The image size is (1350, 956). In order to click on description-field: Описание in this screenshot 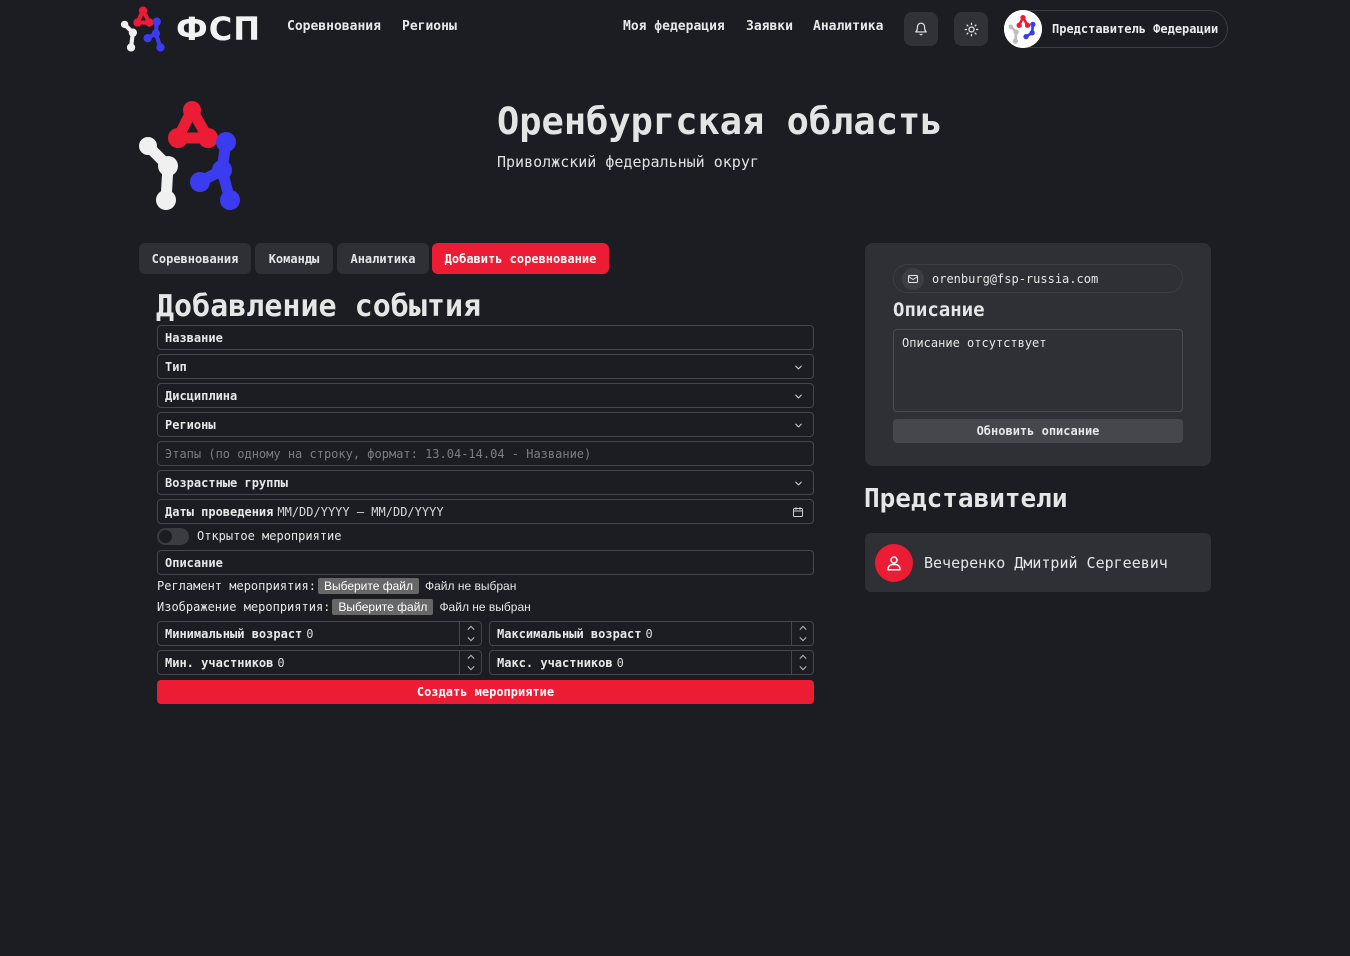, I will do `click(485, 562)`.